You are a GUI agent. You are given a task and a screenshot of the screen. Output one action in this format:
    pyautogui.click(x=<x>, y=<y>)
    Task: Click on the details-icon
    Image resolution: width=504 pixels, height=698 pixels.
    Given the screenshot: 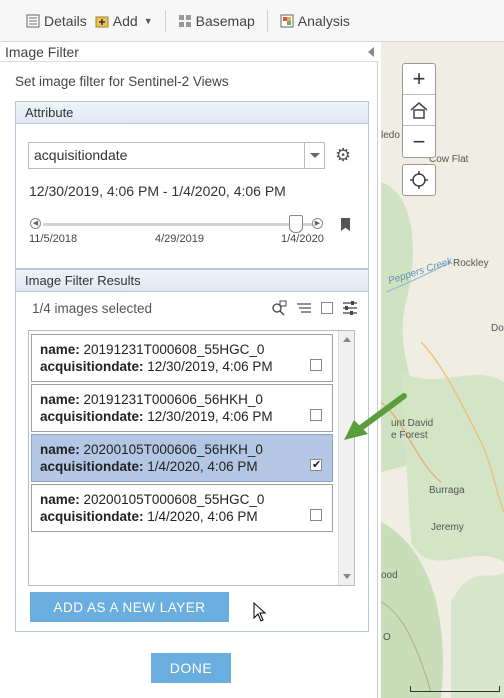 What is the action you would take?
    pyautogui.click(x=33, y=21)
    